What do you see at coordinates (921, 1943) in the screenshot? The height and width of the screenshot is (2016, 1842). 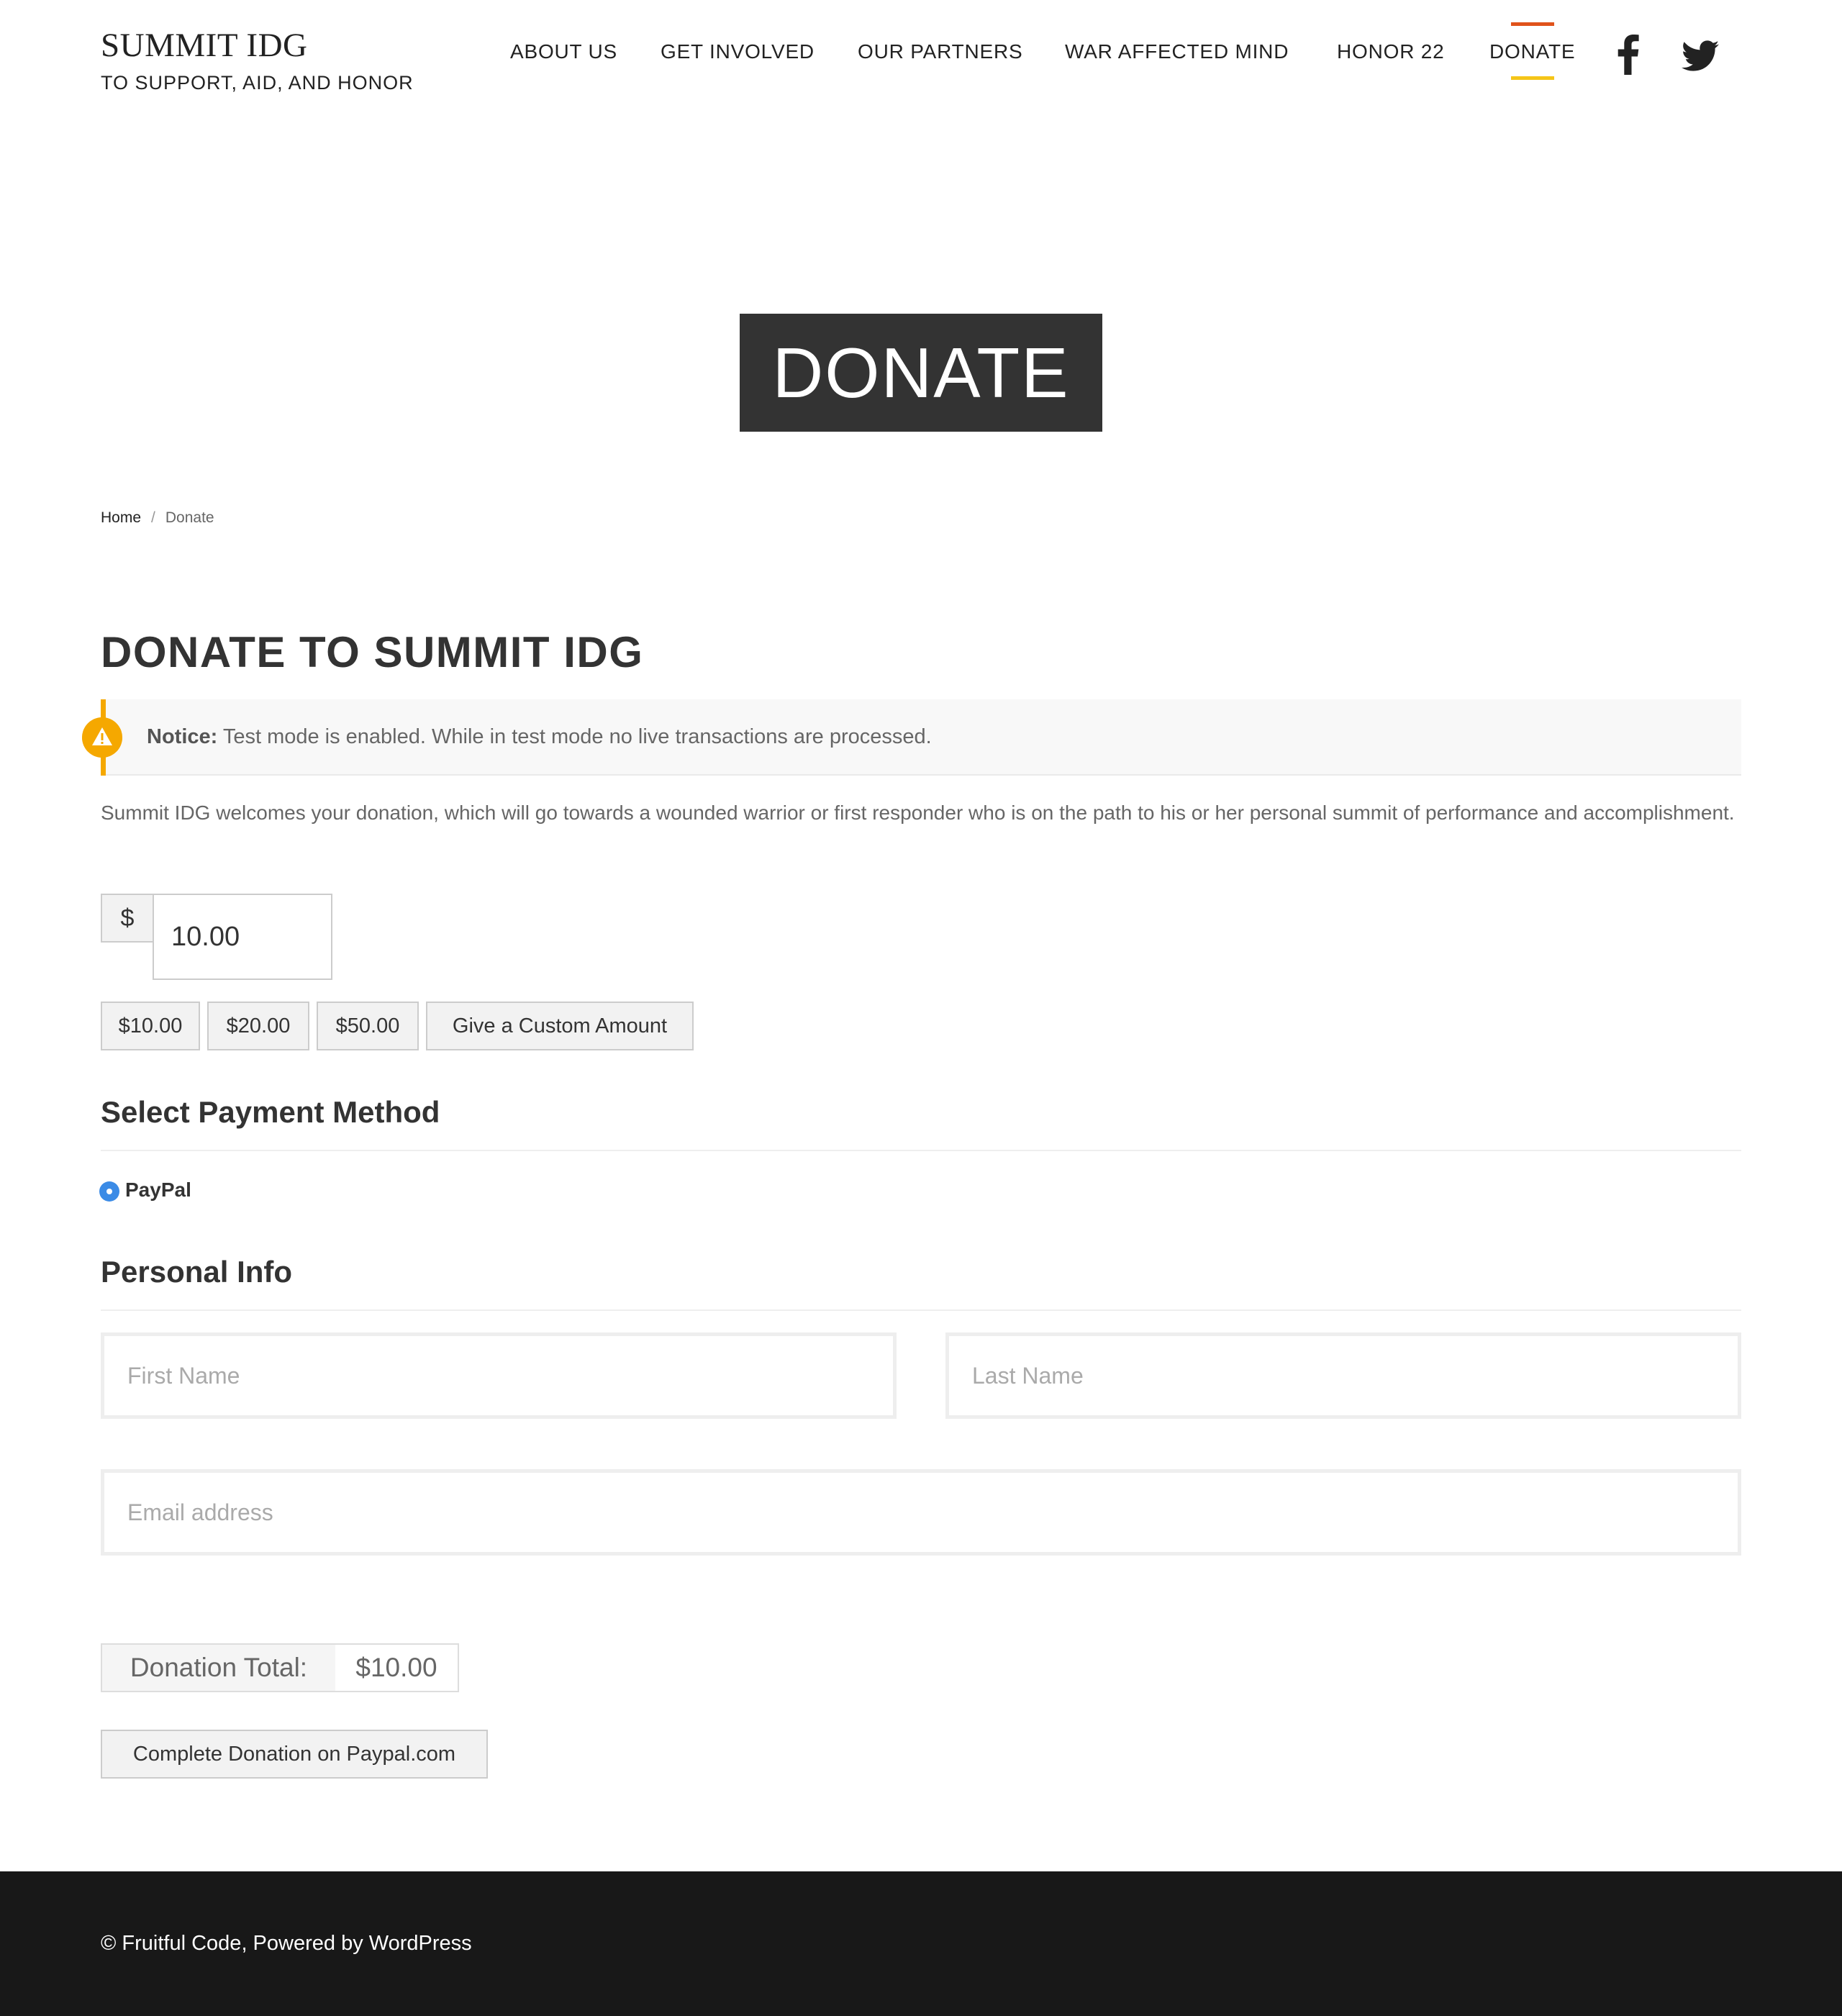 I see `site-footer: © Fruitful Code, Powered by WordPress` at bounding box center [921, 1943].